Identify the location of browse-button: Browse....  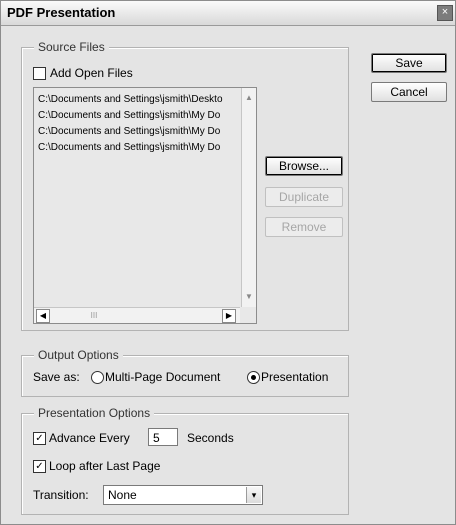
(304, 166).